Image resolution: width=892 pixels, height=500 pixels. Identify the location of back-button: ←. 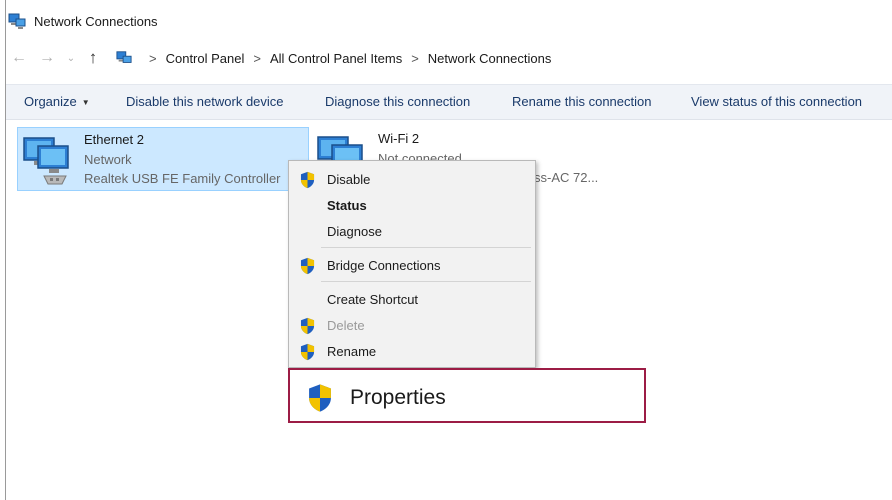
(19, 58).